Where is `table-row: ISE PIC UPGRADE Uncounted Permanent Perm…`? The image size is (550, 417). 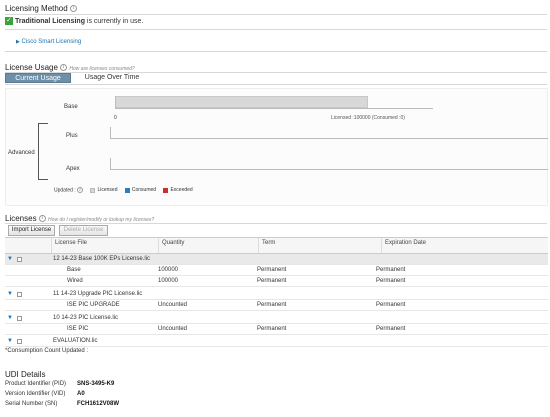
table-row: ISE PIC UPGRADE Uncounted Permanent Perm… is located at coordinates (276, 305).